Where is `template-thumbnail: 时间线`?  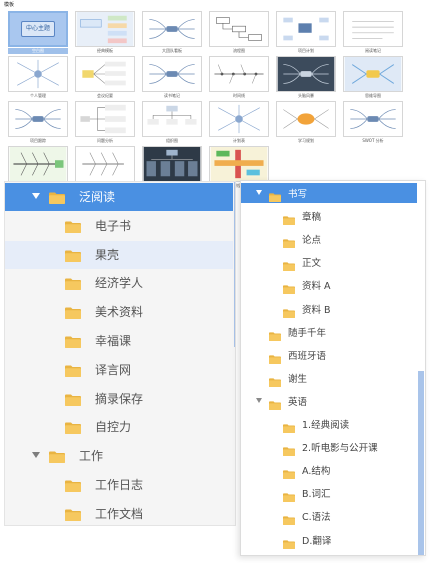
template-thumbnail: 时间线 is located at coordinates (239, 80).